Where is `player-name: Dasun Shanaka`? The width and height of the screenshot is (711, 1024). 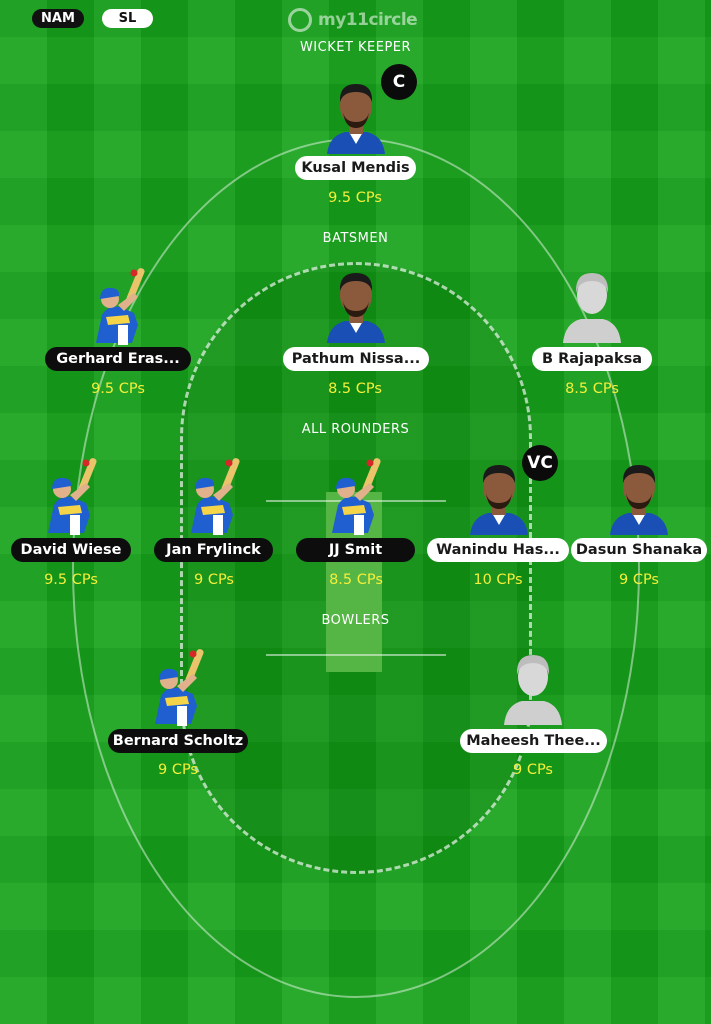
player-name: Dasun Shanaka is located at coordinates (639, 550).